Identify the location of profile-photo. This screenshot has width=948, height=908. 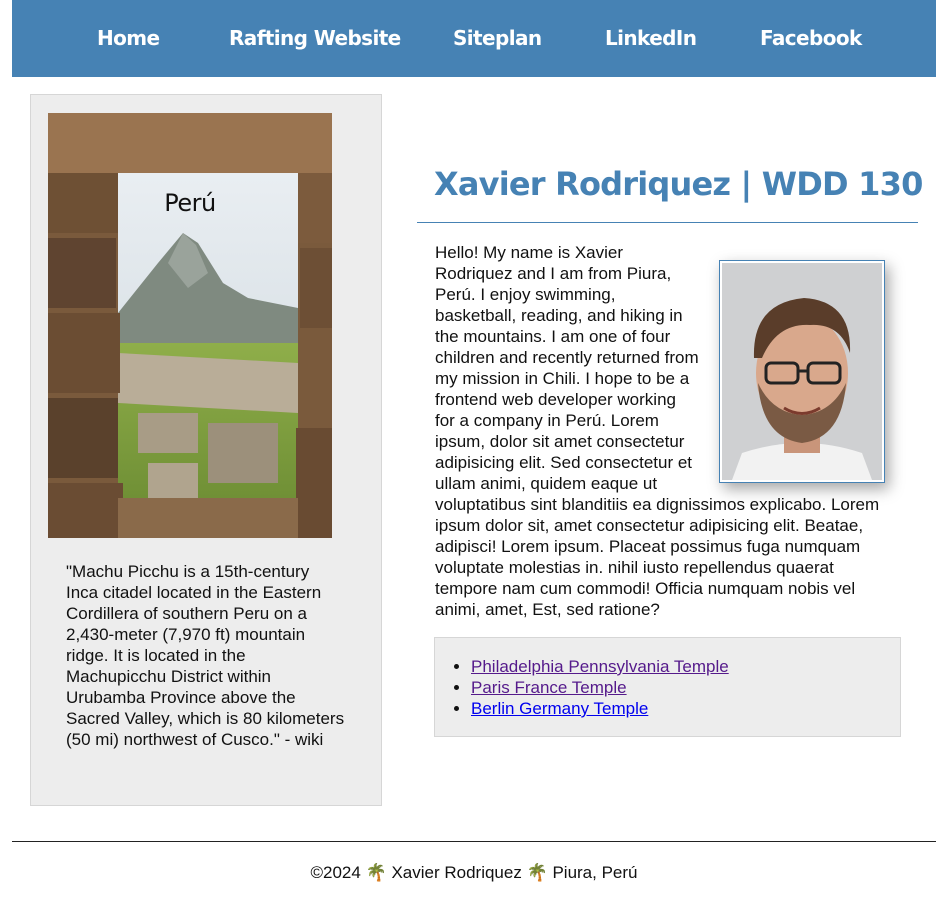
(802, 371).